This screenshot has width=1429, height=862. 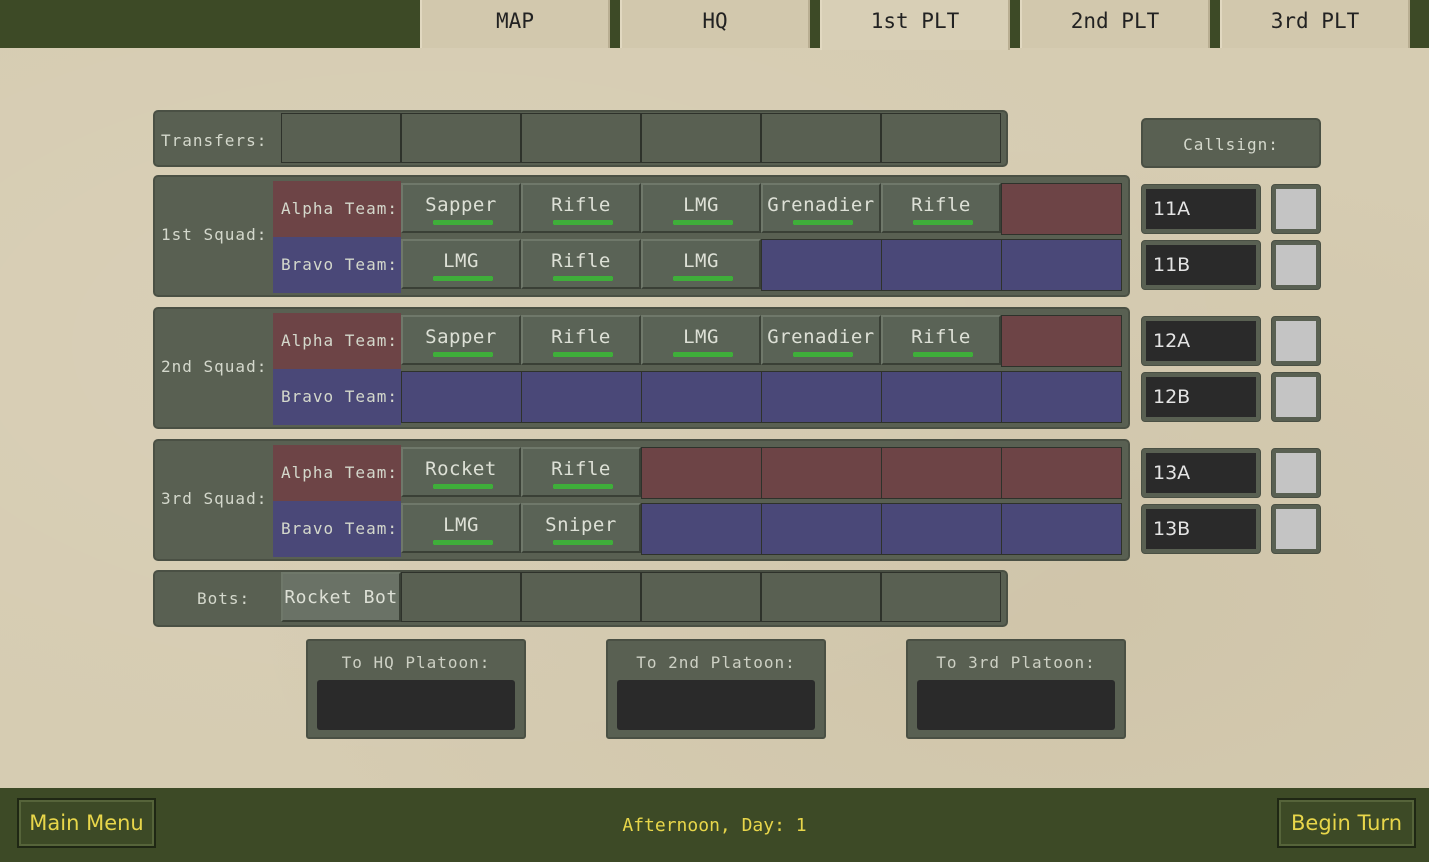 I want to click on tab-hq: HQ, so click(x=715, y=24).